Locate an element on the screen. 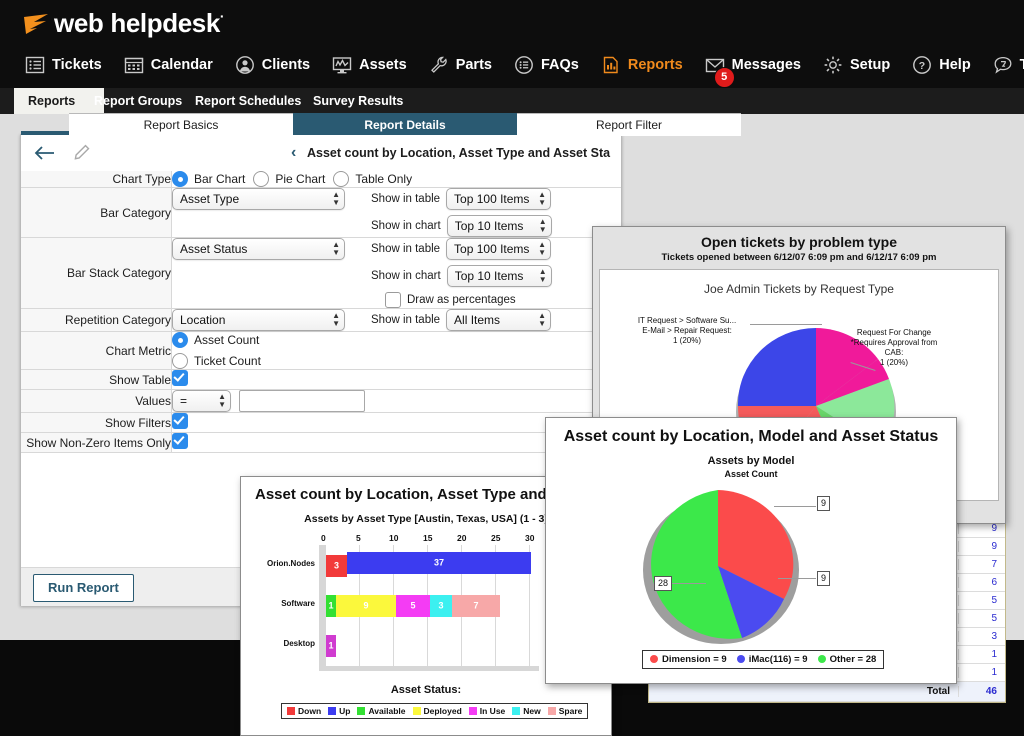  subtab-report-details: Report Details is located at coordinates (405, 124).